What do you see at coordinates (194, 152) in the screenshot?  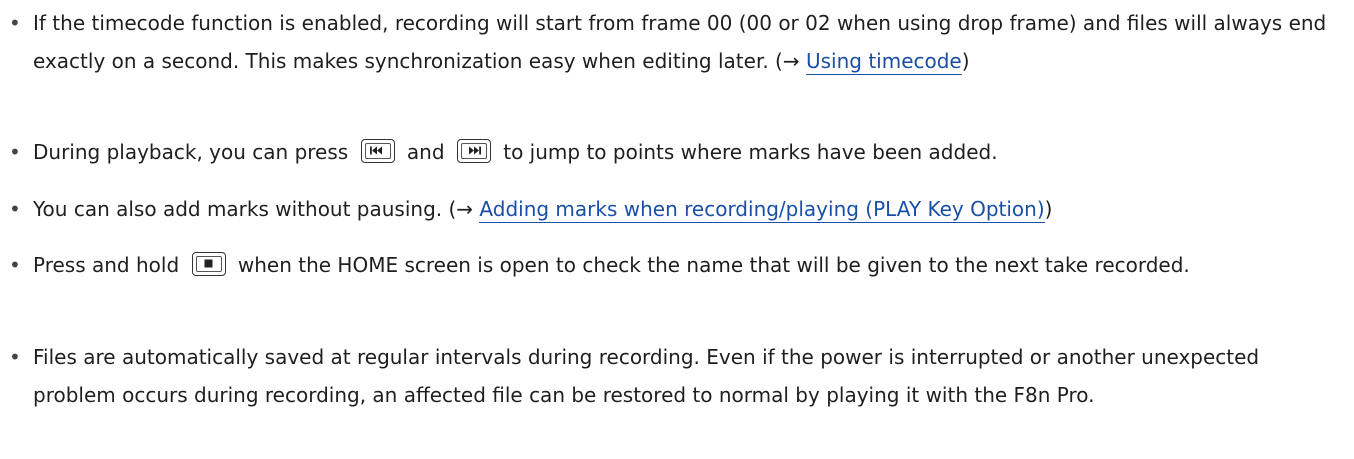 I see `note-text: During playback, you can press` at bounding box center [194, 152].